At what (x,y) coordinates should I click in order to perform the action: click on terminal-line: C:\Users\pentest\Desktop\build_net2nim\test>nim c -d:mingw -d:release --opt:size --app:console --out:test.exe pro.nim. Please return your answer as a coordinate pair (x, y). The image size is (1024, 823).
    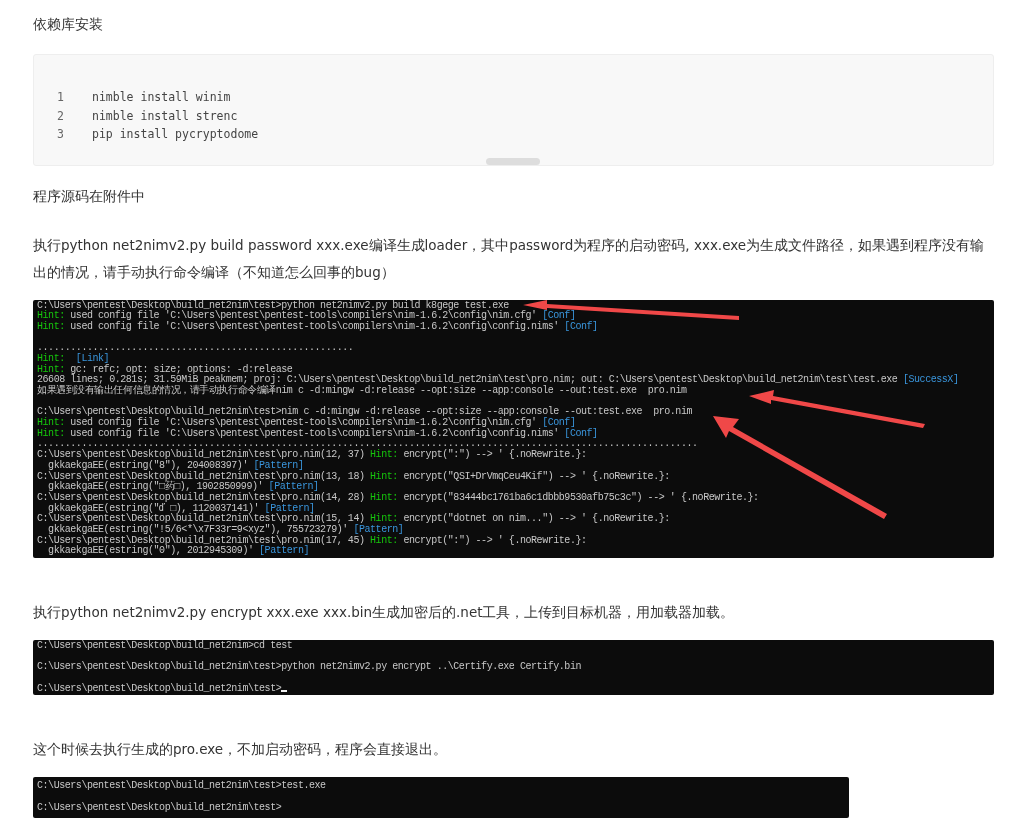
    Looking at the image, I should click on (364, 412).